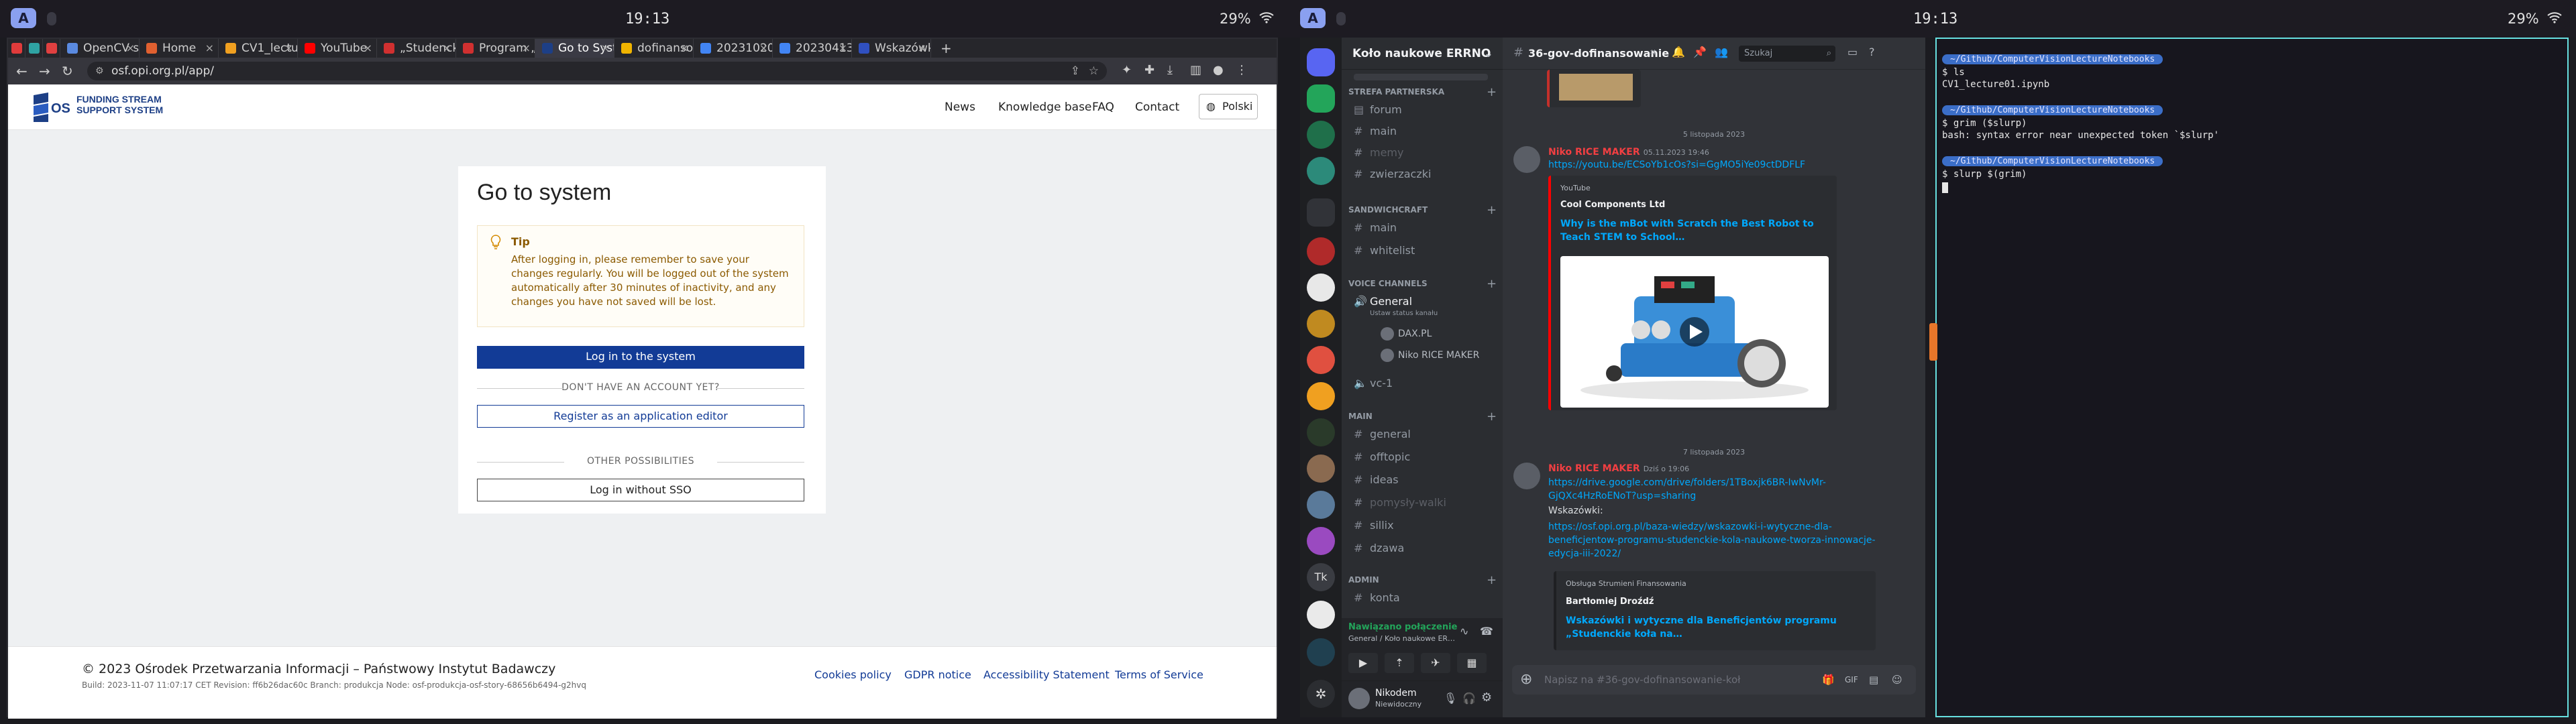  What do you see at coordinates (1075, 71) in the screenshot?
I see `share-icon: ⇪` at bounding box center [1075, 71].